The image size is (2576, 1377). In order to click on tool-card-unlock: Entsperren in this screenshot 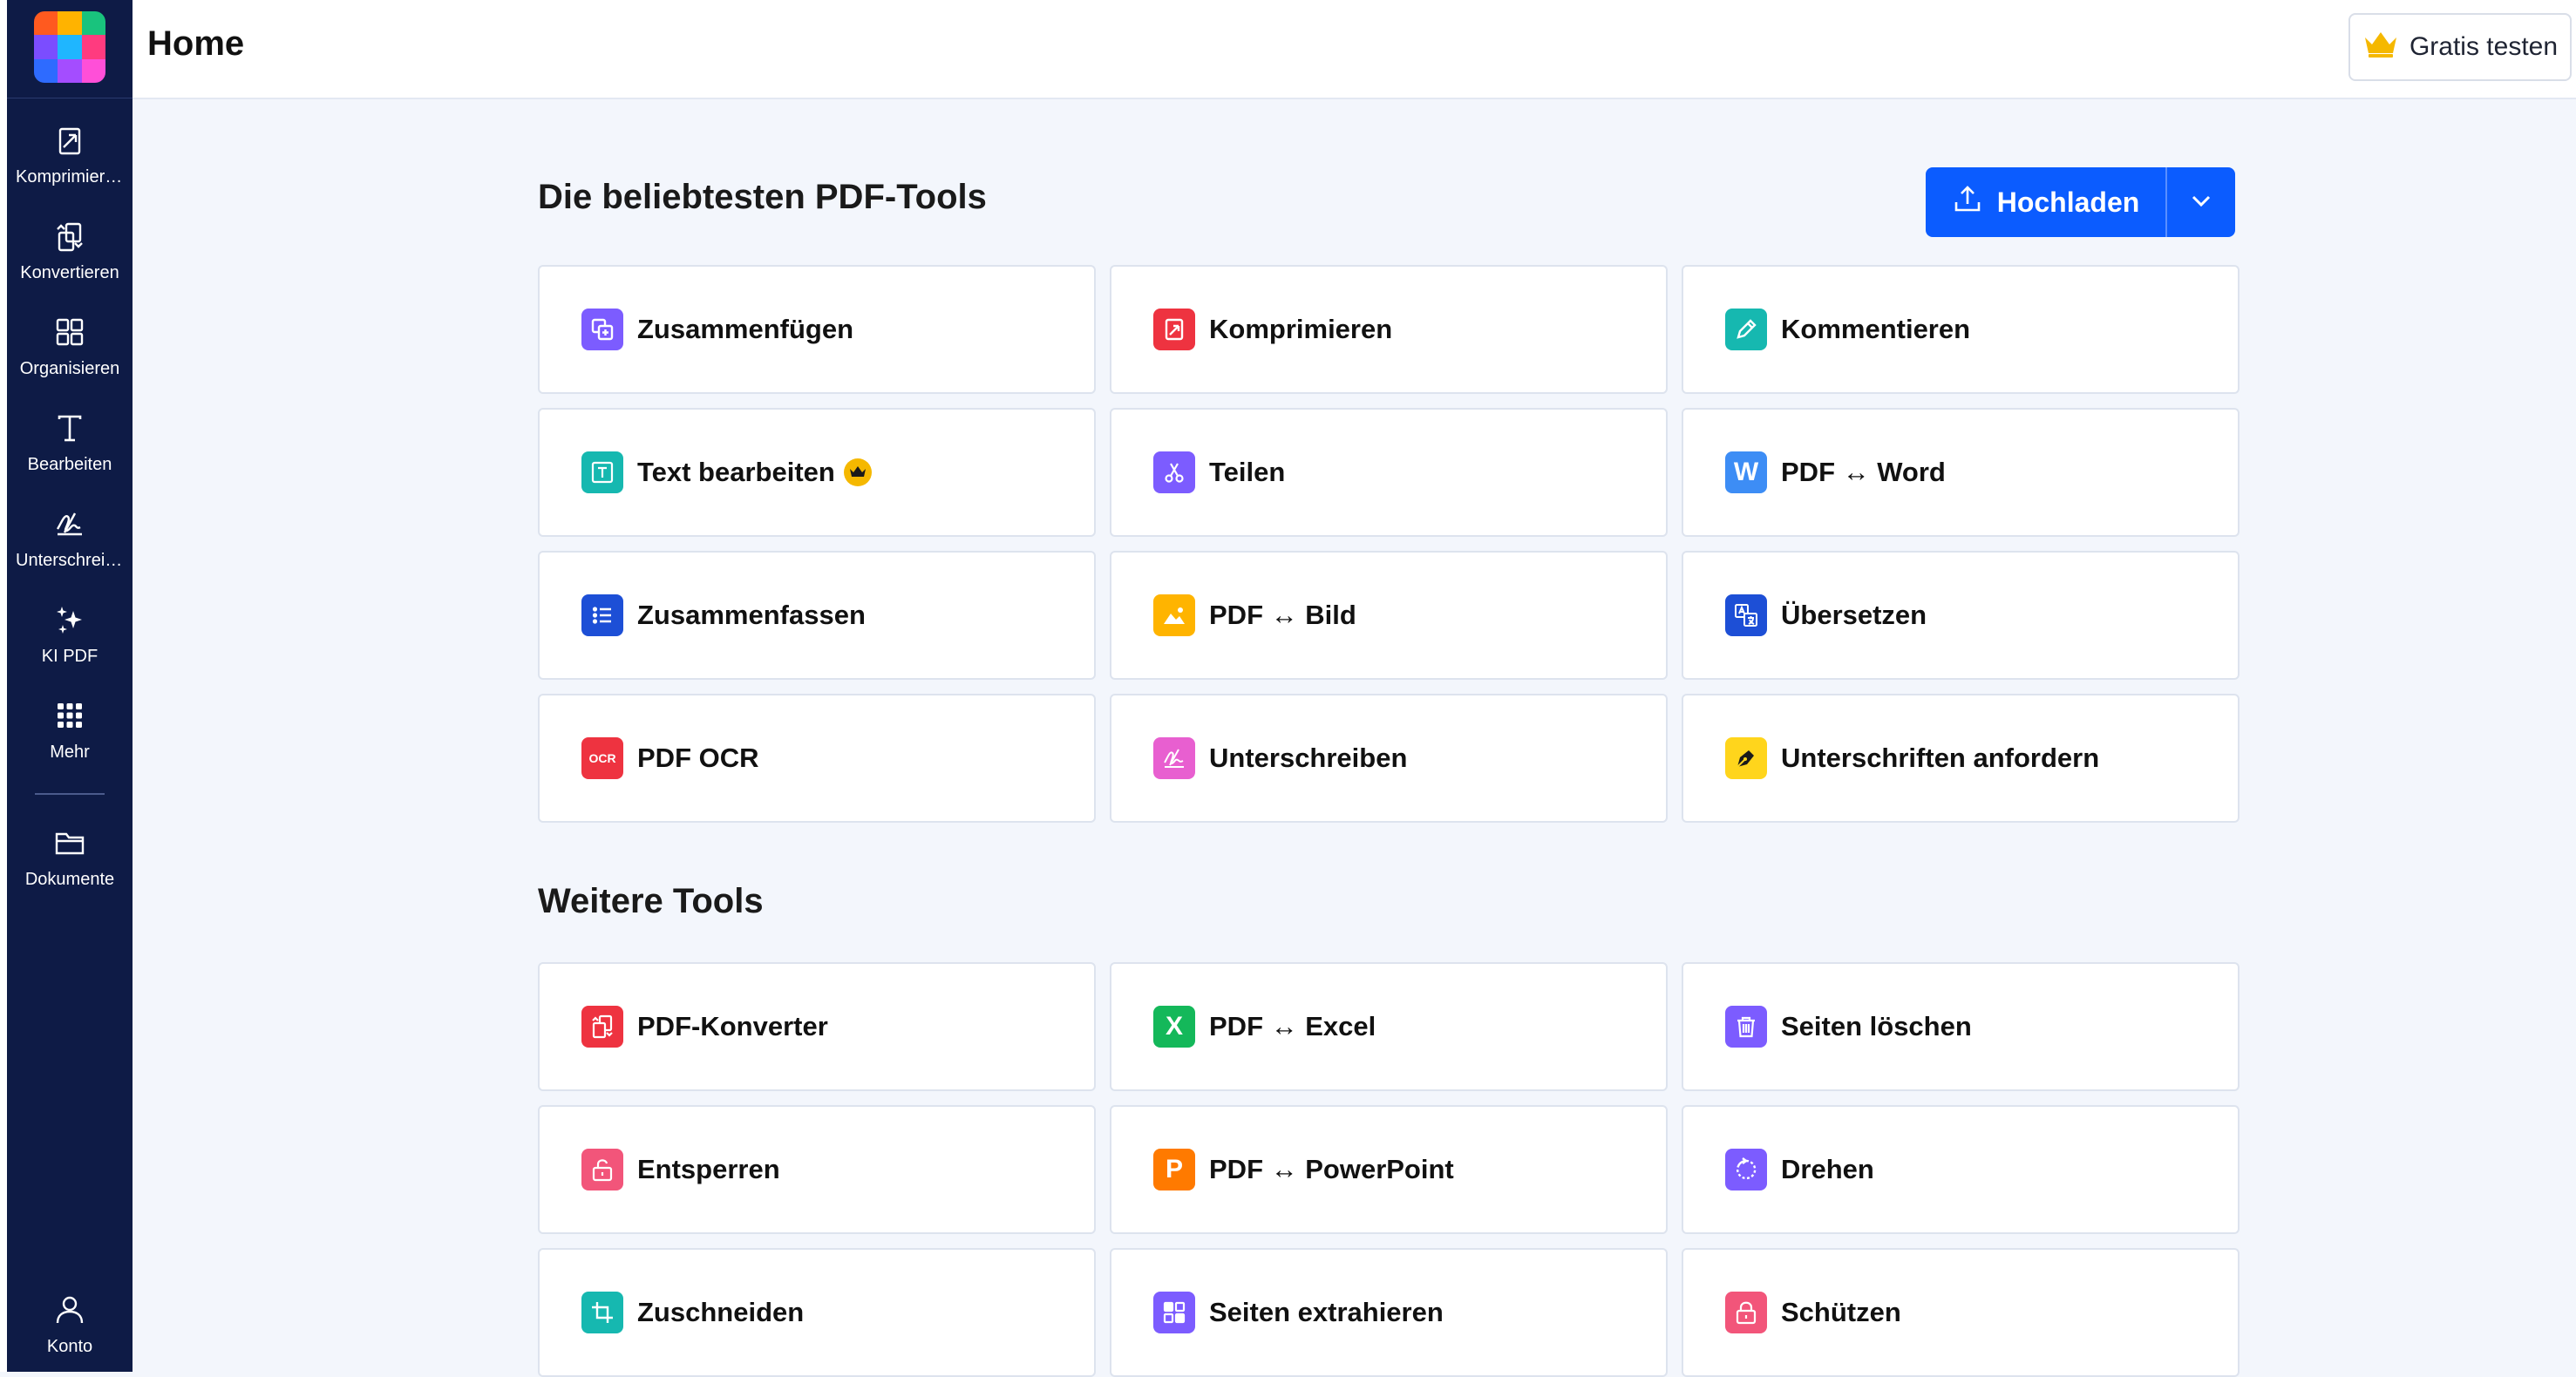, I will do `click(817, 1169)`.